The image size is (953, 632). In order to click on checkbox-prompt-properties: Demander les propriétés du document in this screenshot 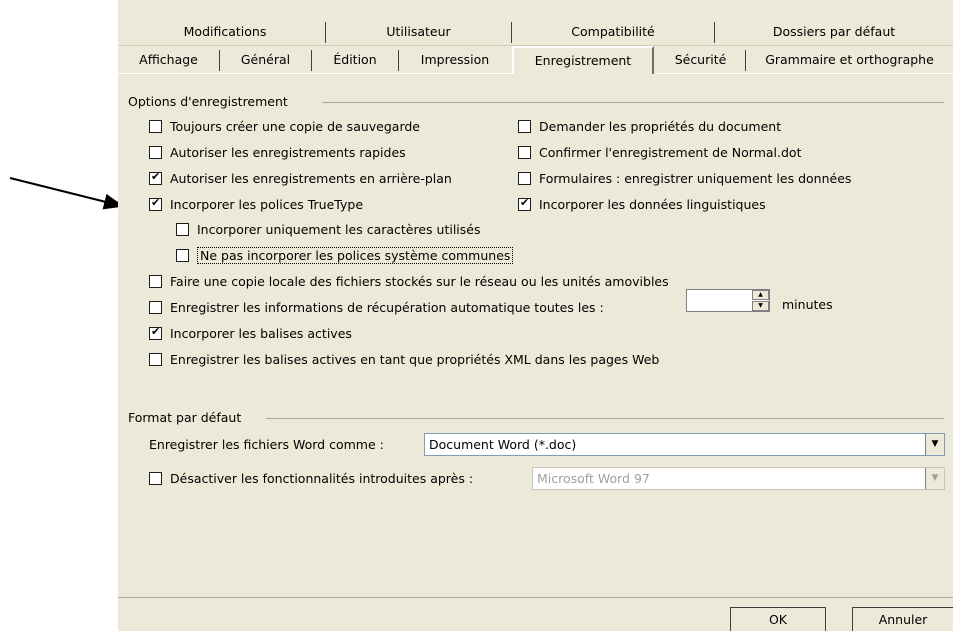, I will do `click(649, 126)`.